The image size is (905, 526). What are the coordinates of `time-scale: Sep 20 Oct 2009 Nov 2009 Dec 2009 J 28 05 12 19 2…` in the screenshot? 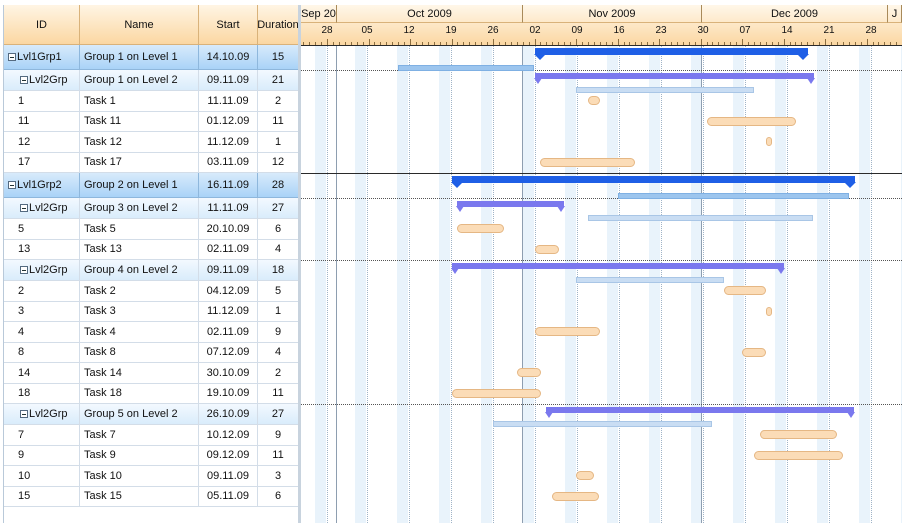 It's located at (601, 25).